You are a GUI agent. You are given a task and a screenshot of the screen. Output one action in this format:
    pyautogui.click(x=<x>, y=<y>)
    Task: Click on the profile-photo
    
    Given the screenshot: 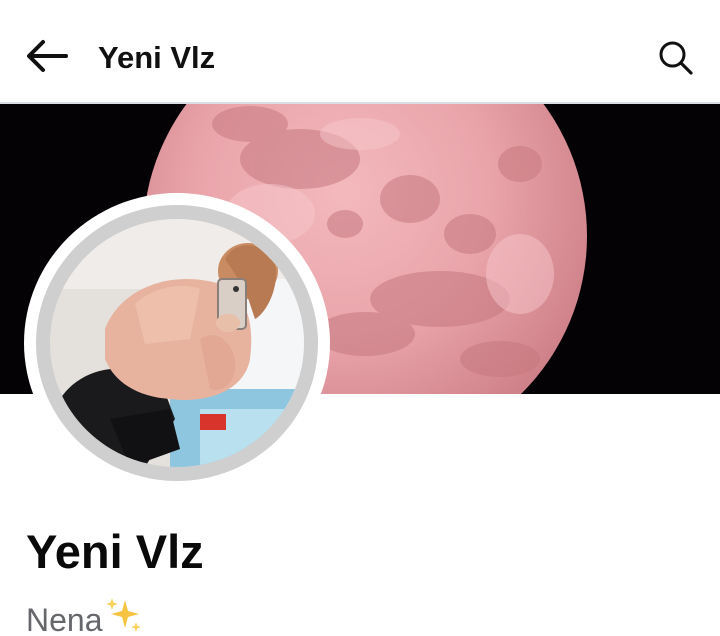 What is the action you would take?
    pyautogui.click(x=177, y=343)
    